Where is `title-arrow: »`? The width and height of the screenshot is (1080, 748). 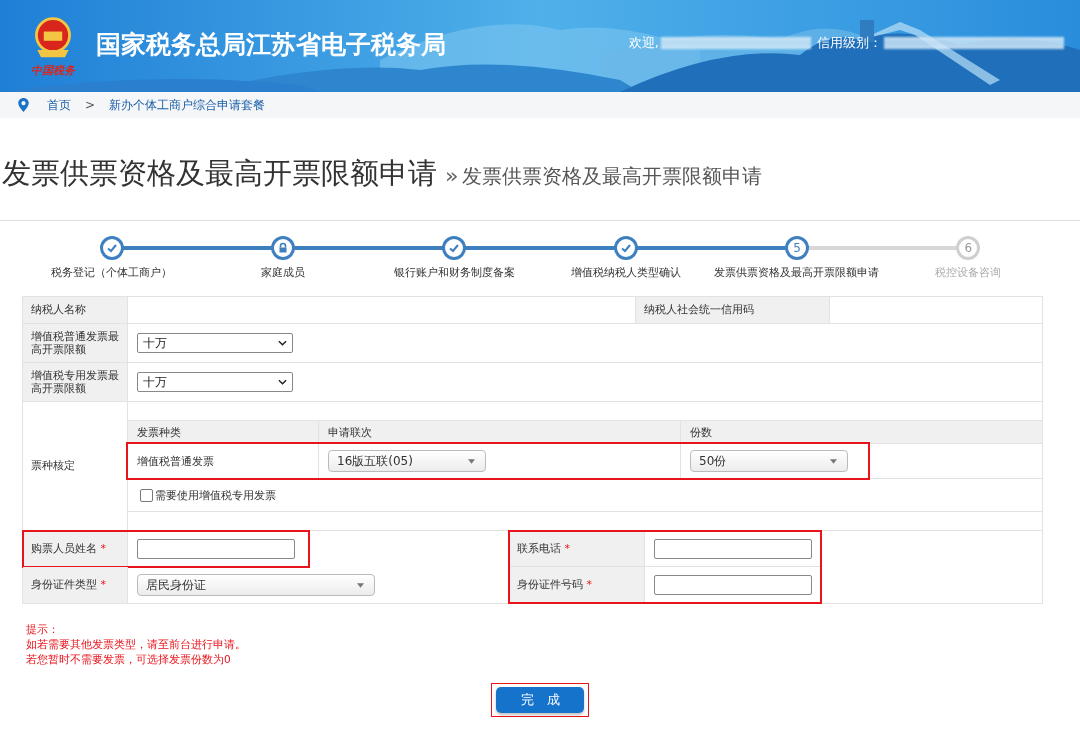
title-arrow: » is located at coordinates (452, 175).